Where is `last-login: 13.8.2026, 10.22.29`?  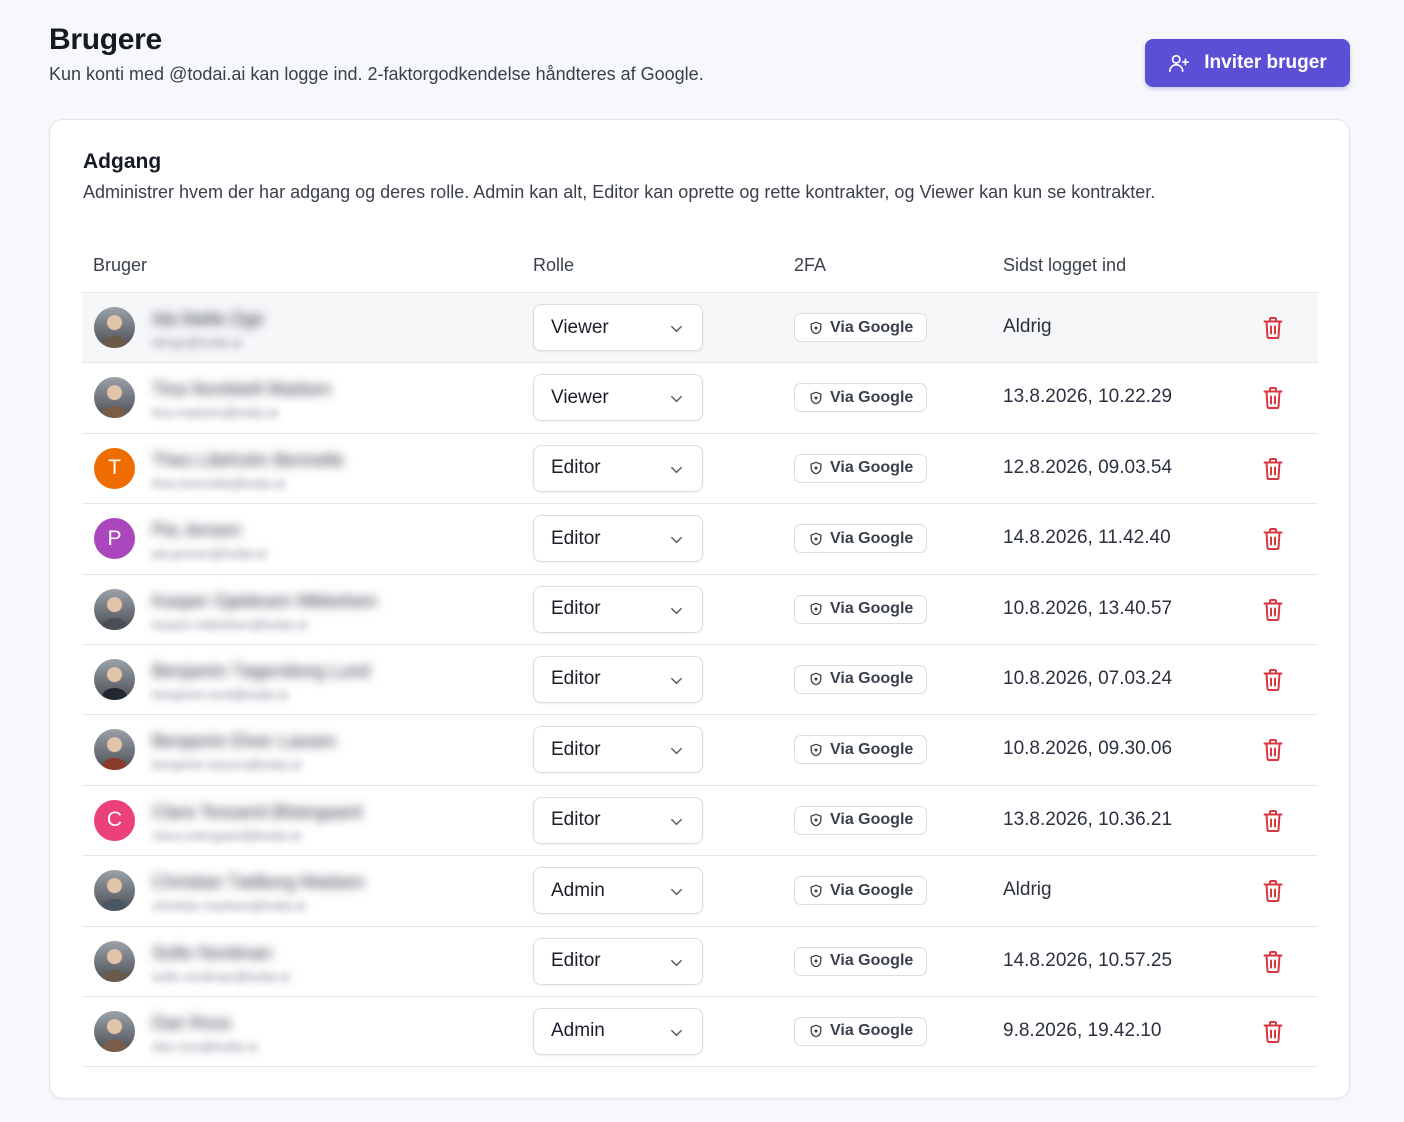 last-login: 13.8.2026, 10.22.29 is located at coordinates (1088, 397).